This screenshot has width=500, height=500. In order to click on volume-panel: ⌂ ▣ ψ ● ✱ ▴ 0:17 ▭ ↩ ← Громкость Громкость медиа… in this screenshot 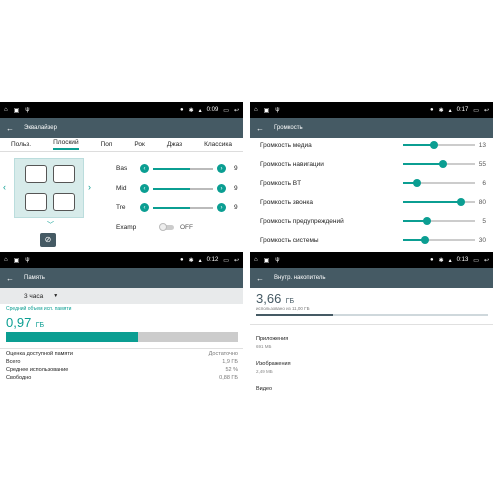, I will do `click(371, 176)`.